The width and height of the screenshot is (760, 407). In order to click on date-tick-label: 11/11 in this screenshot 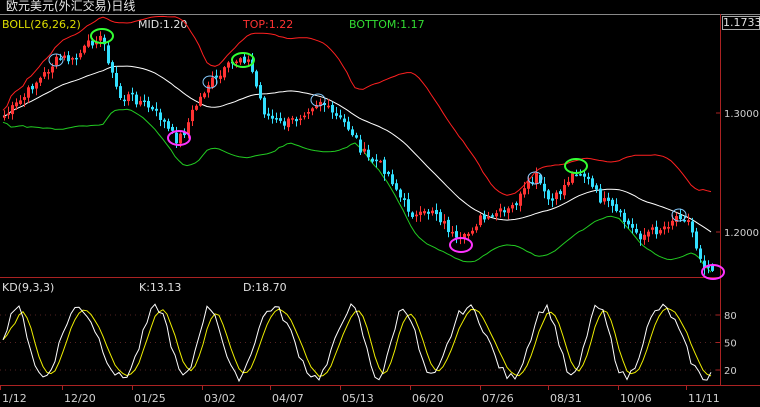, I will do `click(704, 398)`.